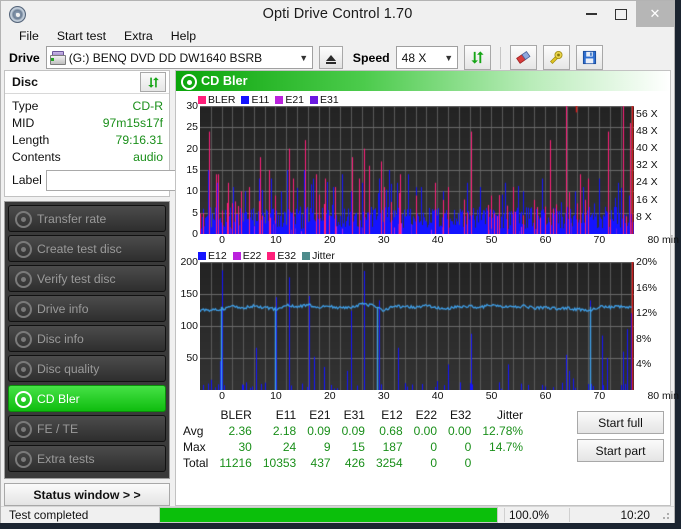  I want to click on stats-avg-e31: 0.09, so click(353, 431).